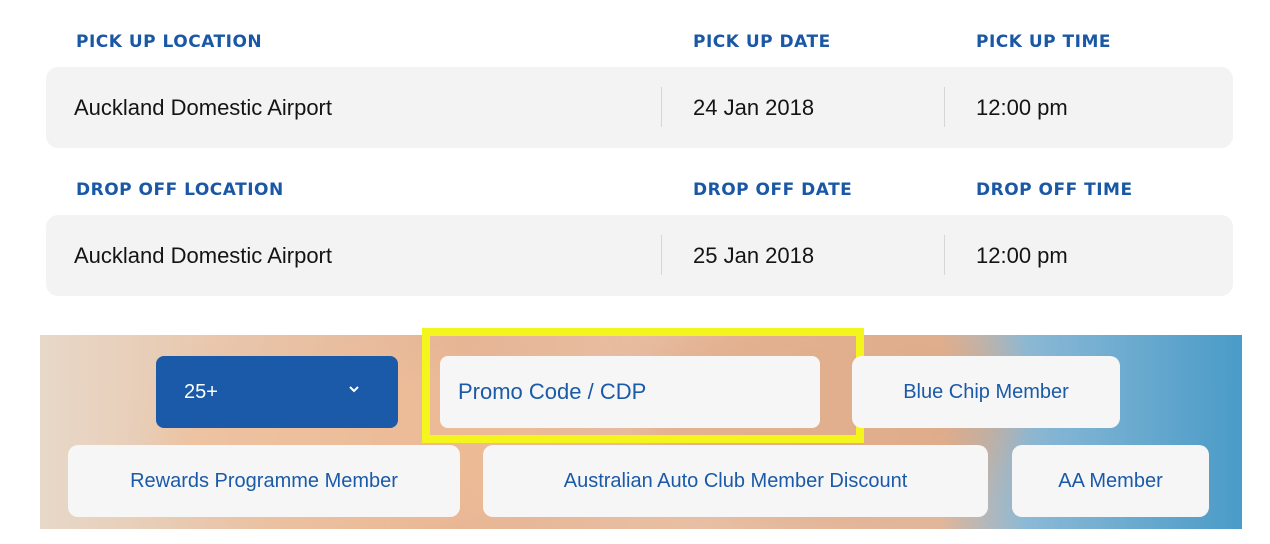  I want to click on dropoff-date-field: 25 Jan 2018, so click(753, 255).